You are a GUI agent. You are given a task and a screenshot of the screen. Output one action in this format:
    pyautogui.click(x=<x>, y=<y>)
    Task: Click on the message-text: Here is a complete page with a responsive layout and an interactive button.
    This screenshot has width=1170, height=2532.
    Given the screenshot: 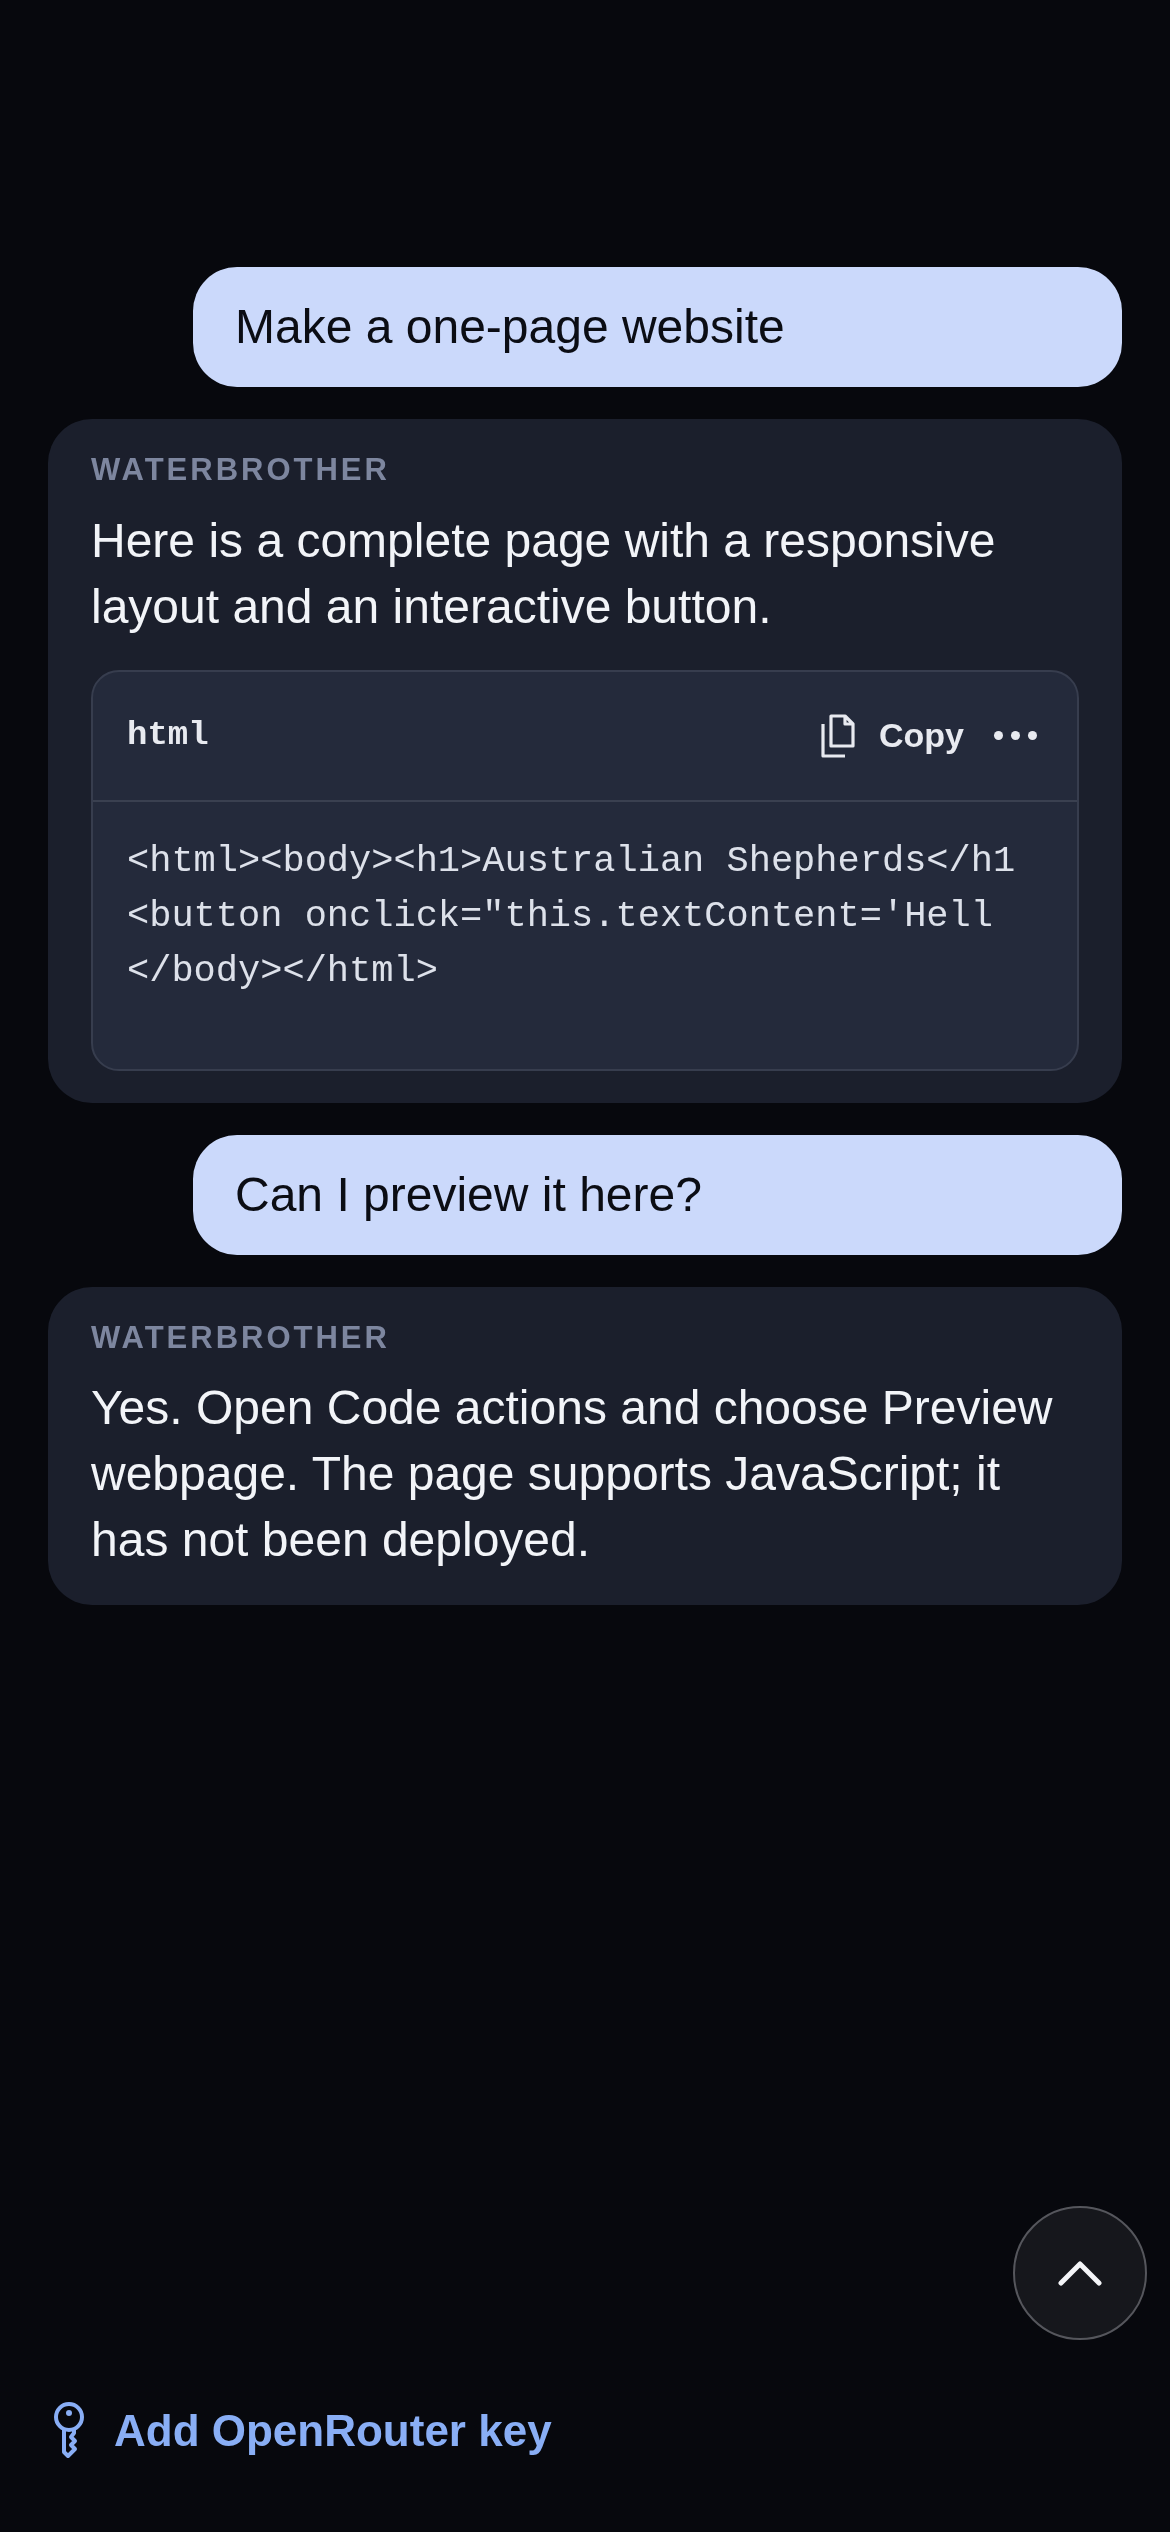 What is the action you would take?
    pyautogui.click(x=544, y=573)
    